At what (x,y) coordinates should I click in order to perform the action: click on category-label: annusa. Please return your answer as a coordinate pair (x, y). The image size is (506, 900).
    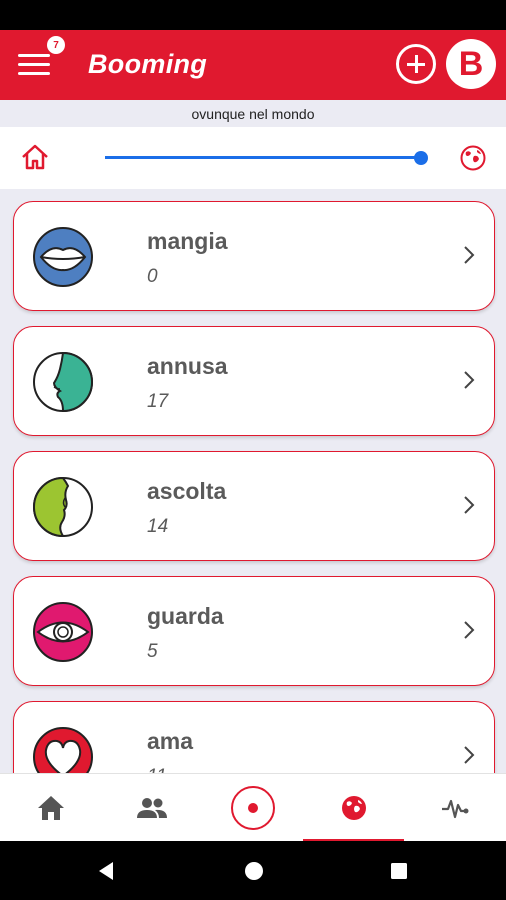
    Looking at the image, I should click on (187, 366).